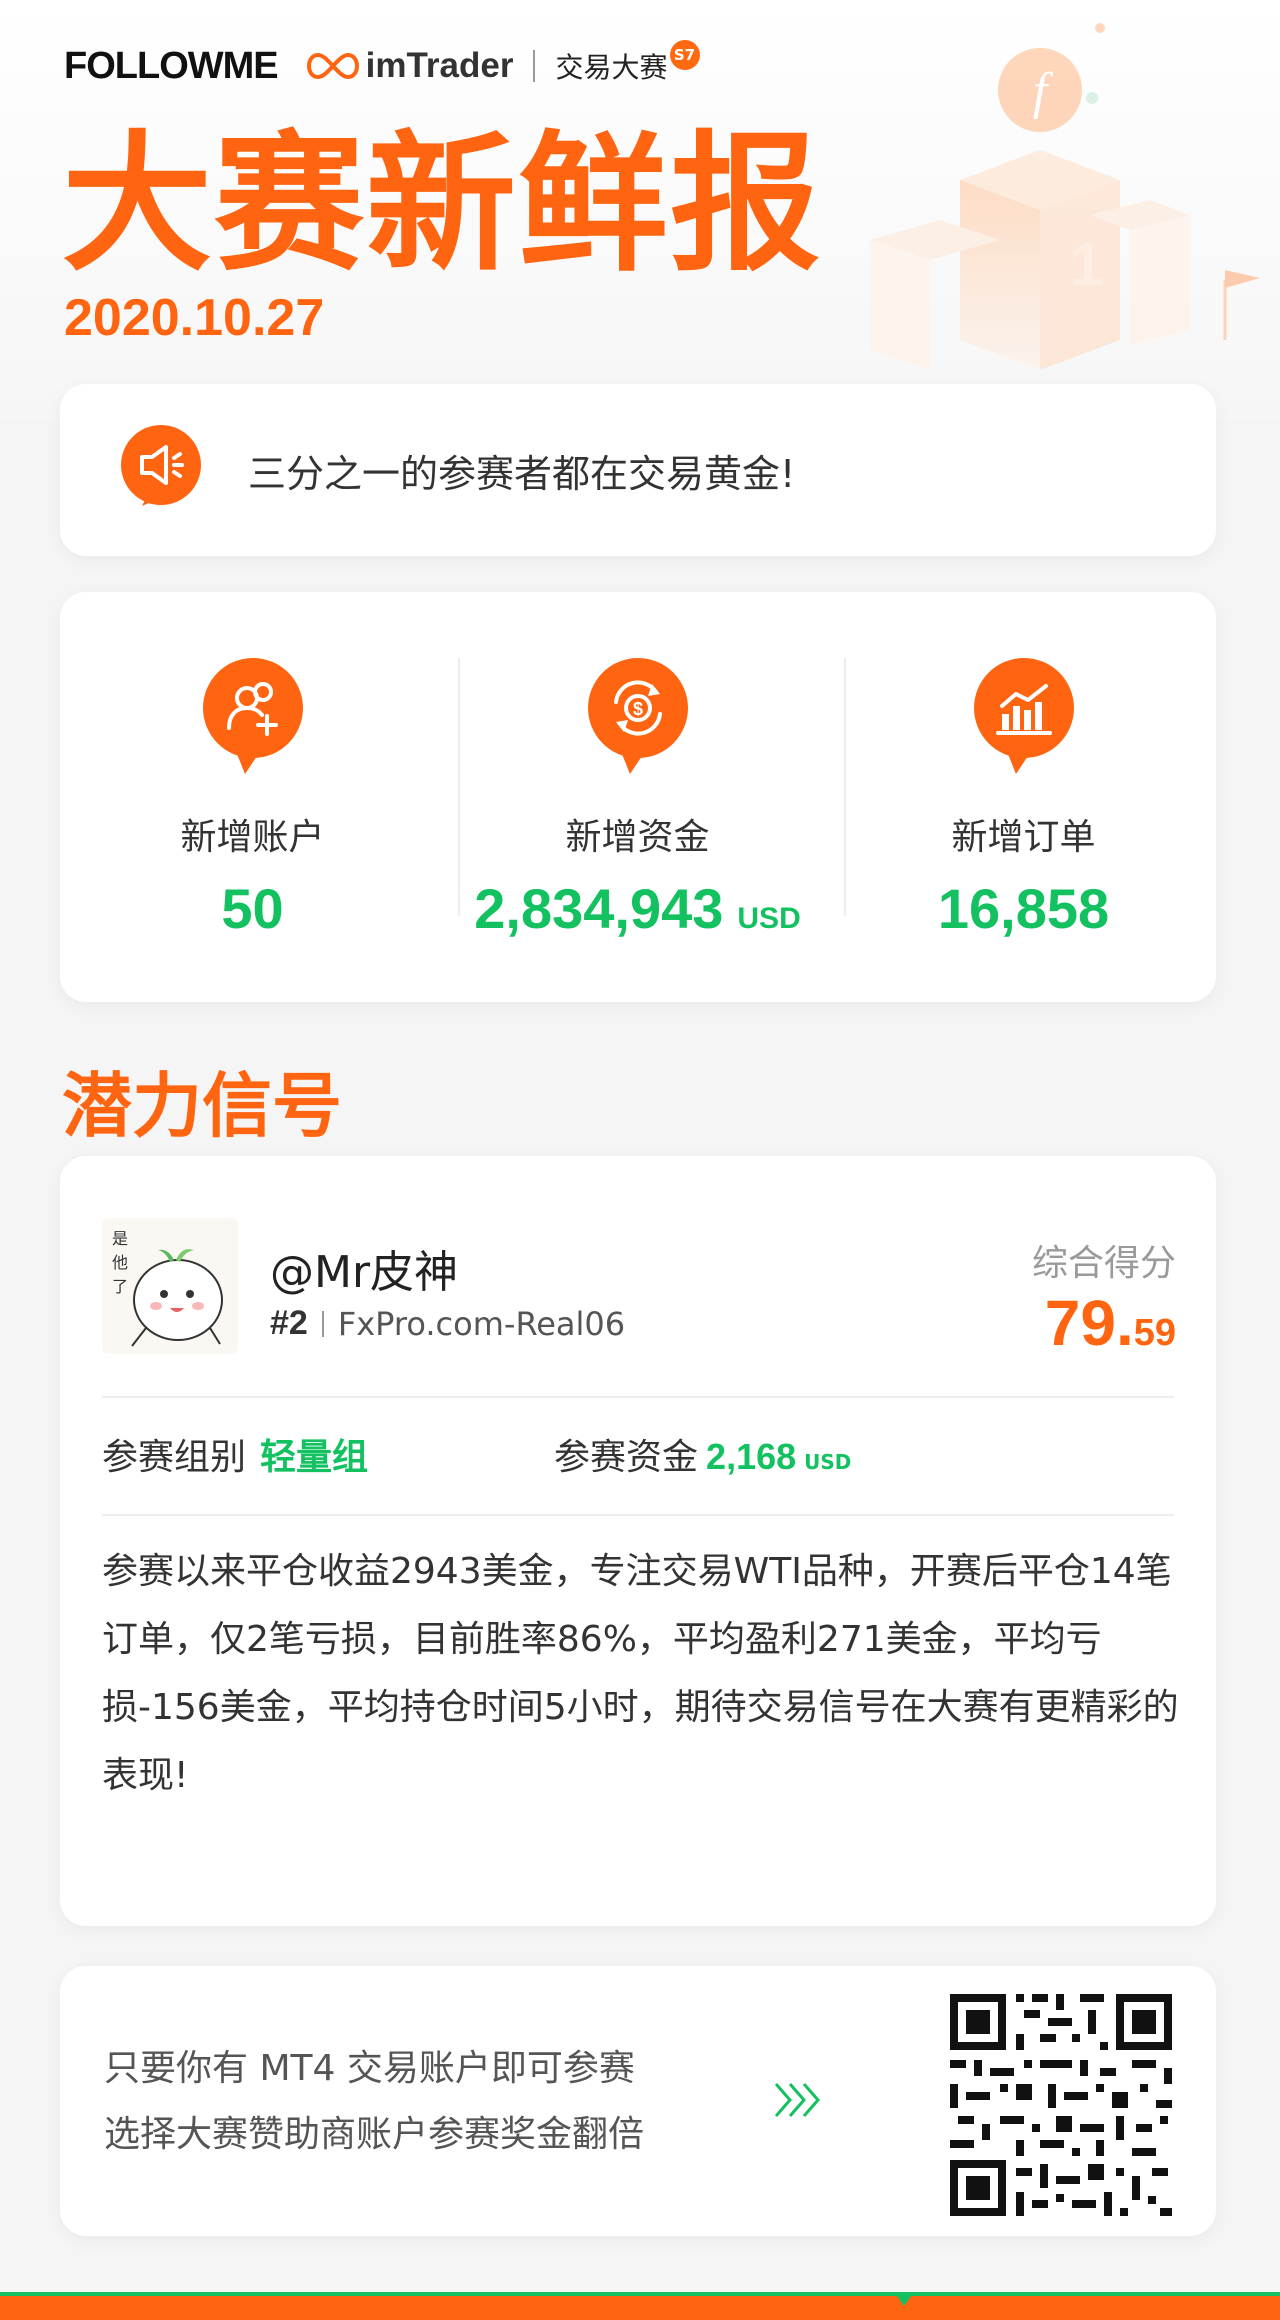  What do you see at coordinates (751, 1456) in the screenshot?
I see `capital-value: 2,168` at bounding box center [751, 1456].